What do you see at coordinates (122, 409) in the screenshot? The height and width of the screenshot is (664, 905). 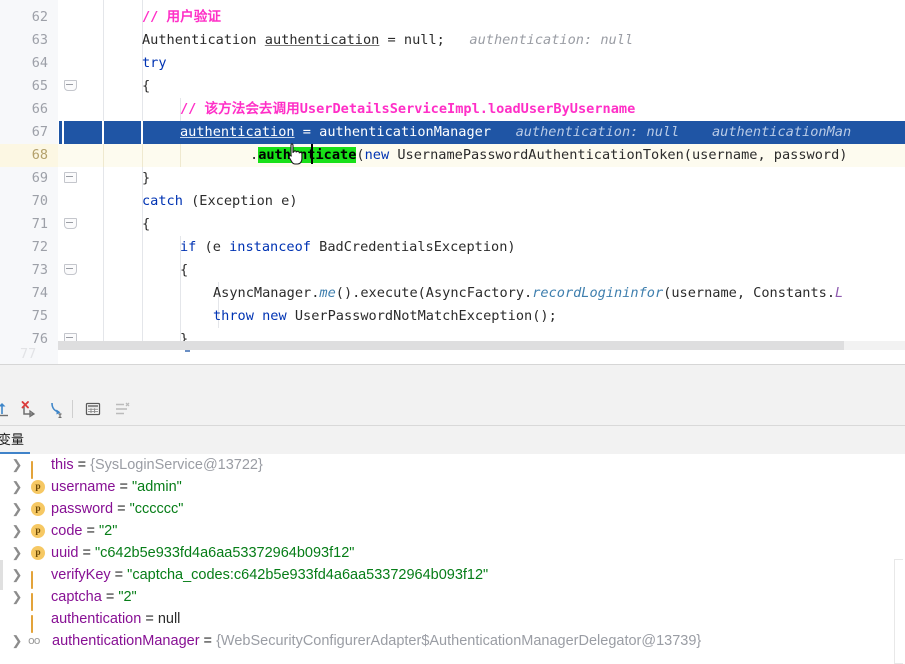 I see `layout-settings-button` at bounding box center [122, 409].